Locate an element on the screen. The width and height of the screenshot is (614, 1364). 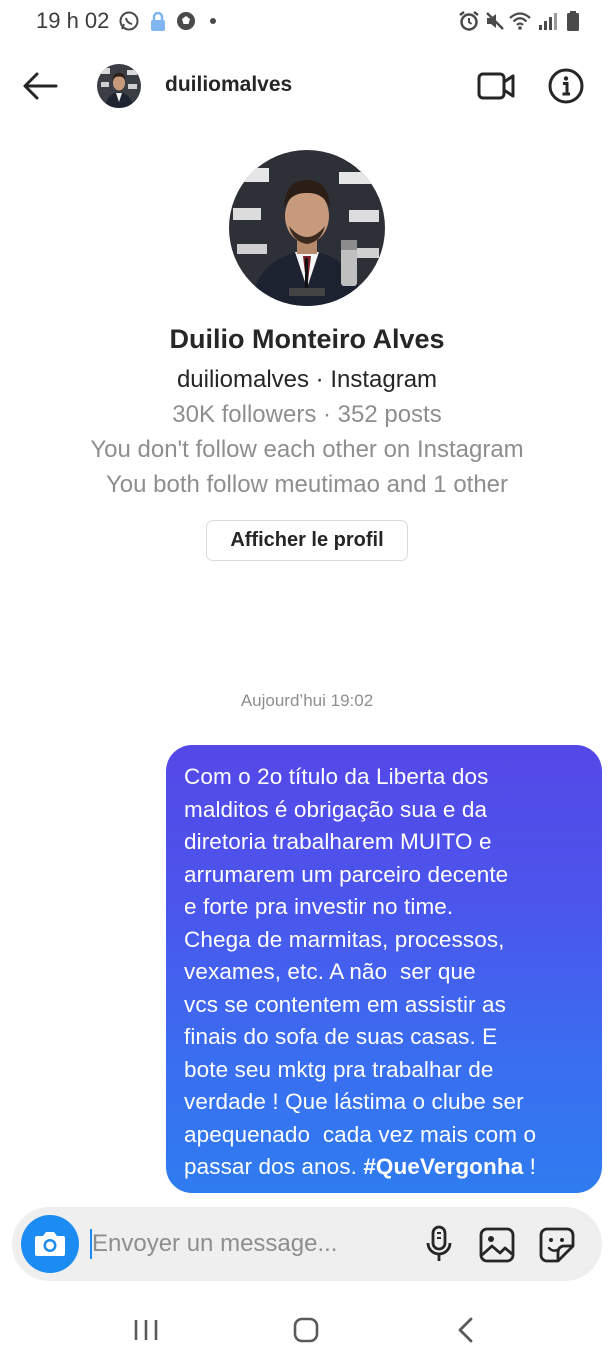
avatar is located at coordinates (119, 86).